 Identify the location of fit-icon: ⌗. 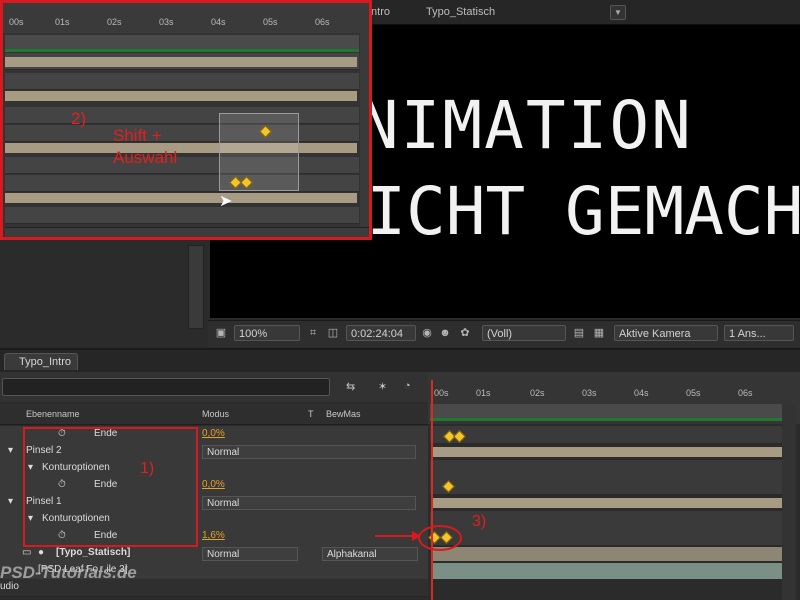
(313, 333).